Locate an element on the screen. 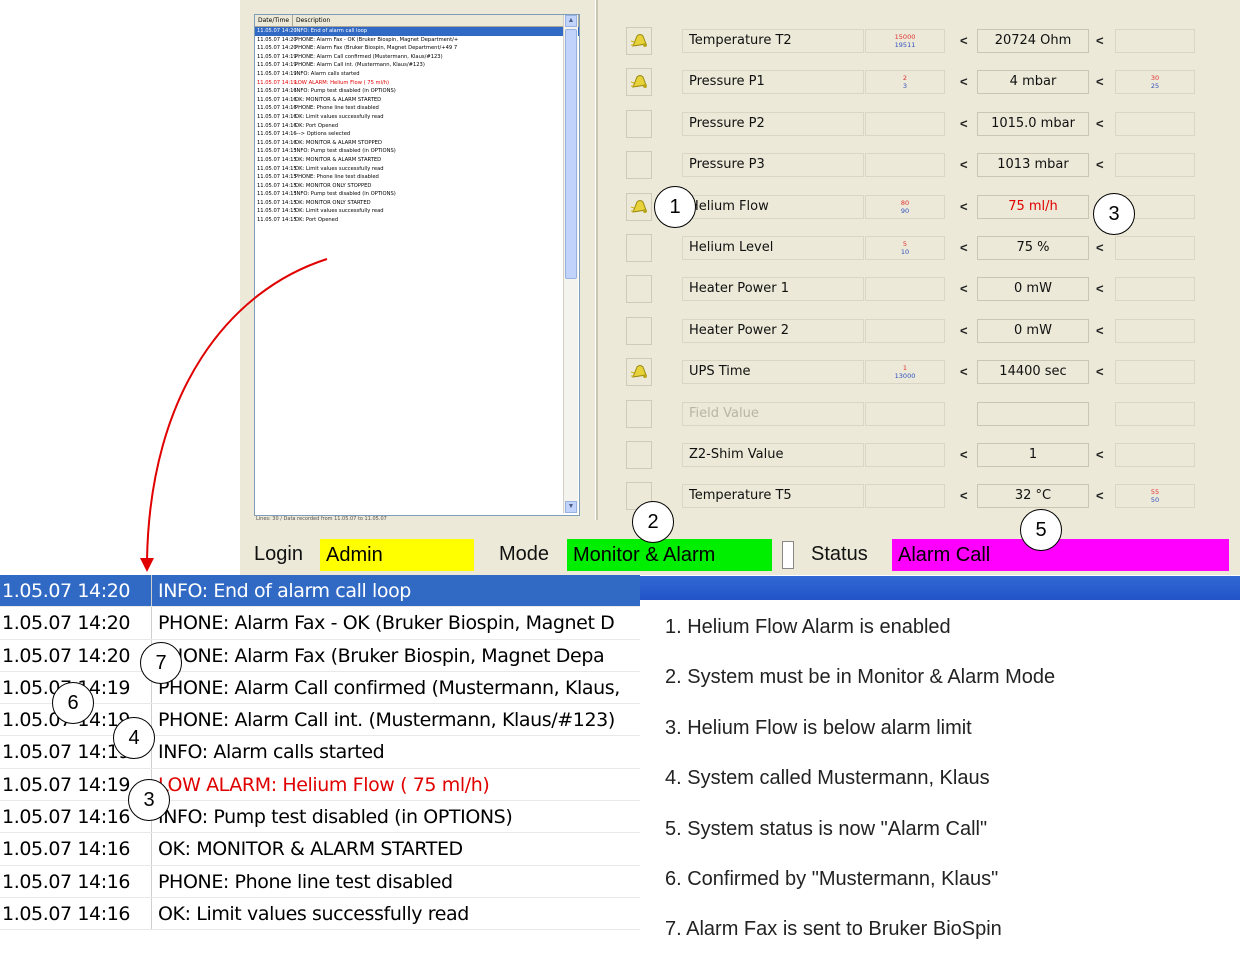  parameter-name: Pressure P3 is located at coordinates (773, 165).